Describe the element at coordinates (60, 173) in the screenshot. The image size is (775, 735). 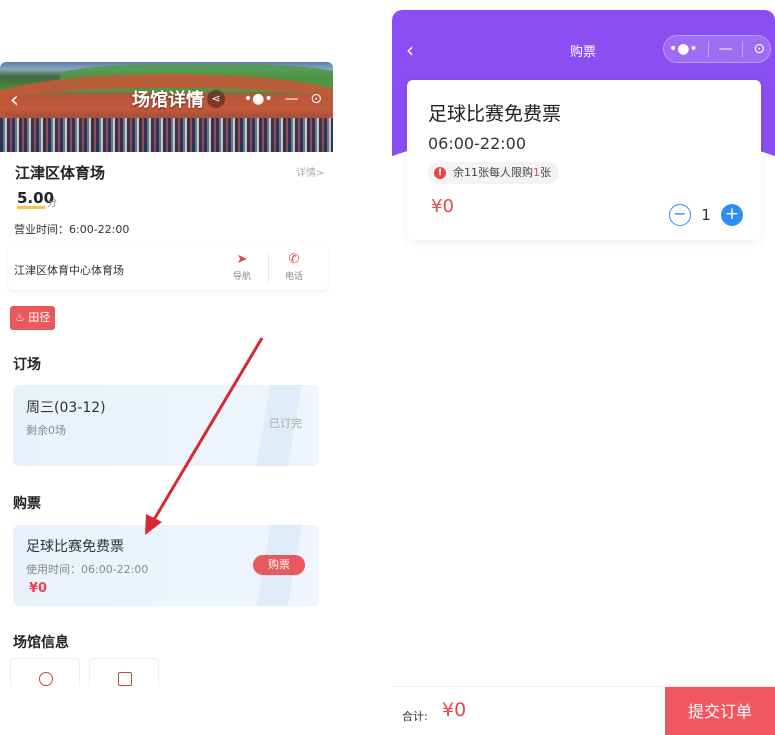
I see `venue-name: 江津区体育场` at that location.